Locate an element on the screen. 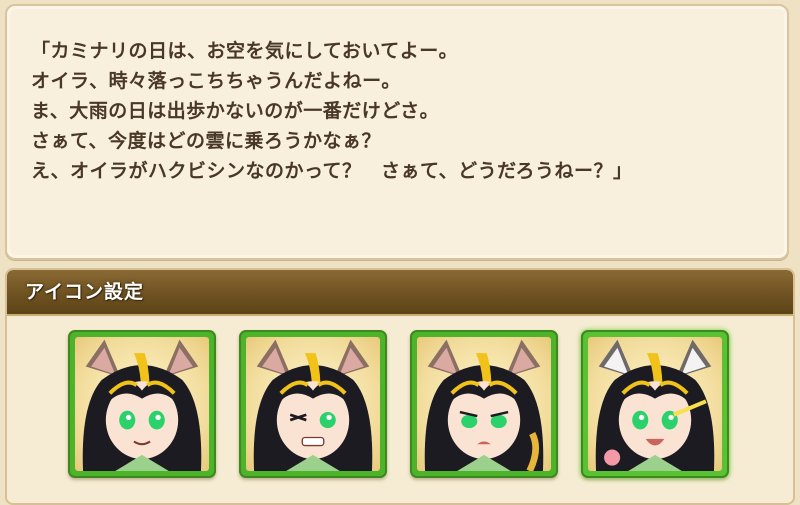 This screenshot has height=505, width=800. section-header: アイコン設定 is located at coordinates (400, 293).